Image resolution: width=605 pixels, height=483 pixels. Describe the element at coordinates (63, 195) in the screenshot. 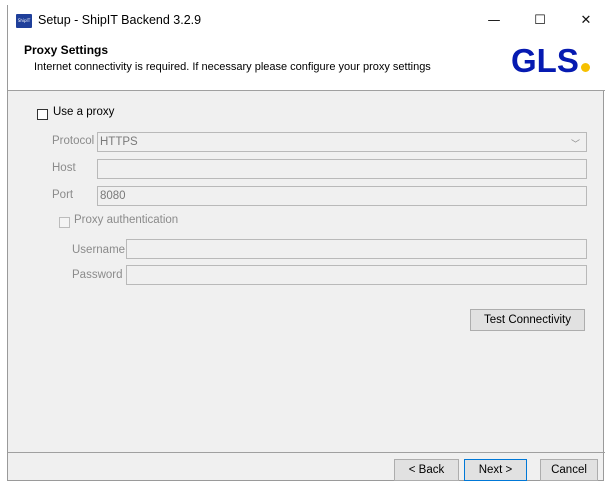

I see `port-label: Port` at that location.